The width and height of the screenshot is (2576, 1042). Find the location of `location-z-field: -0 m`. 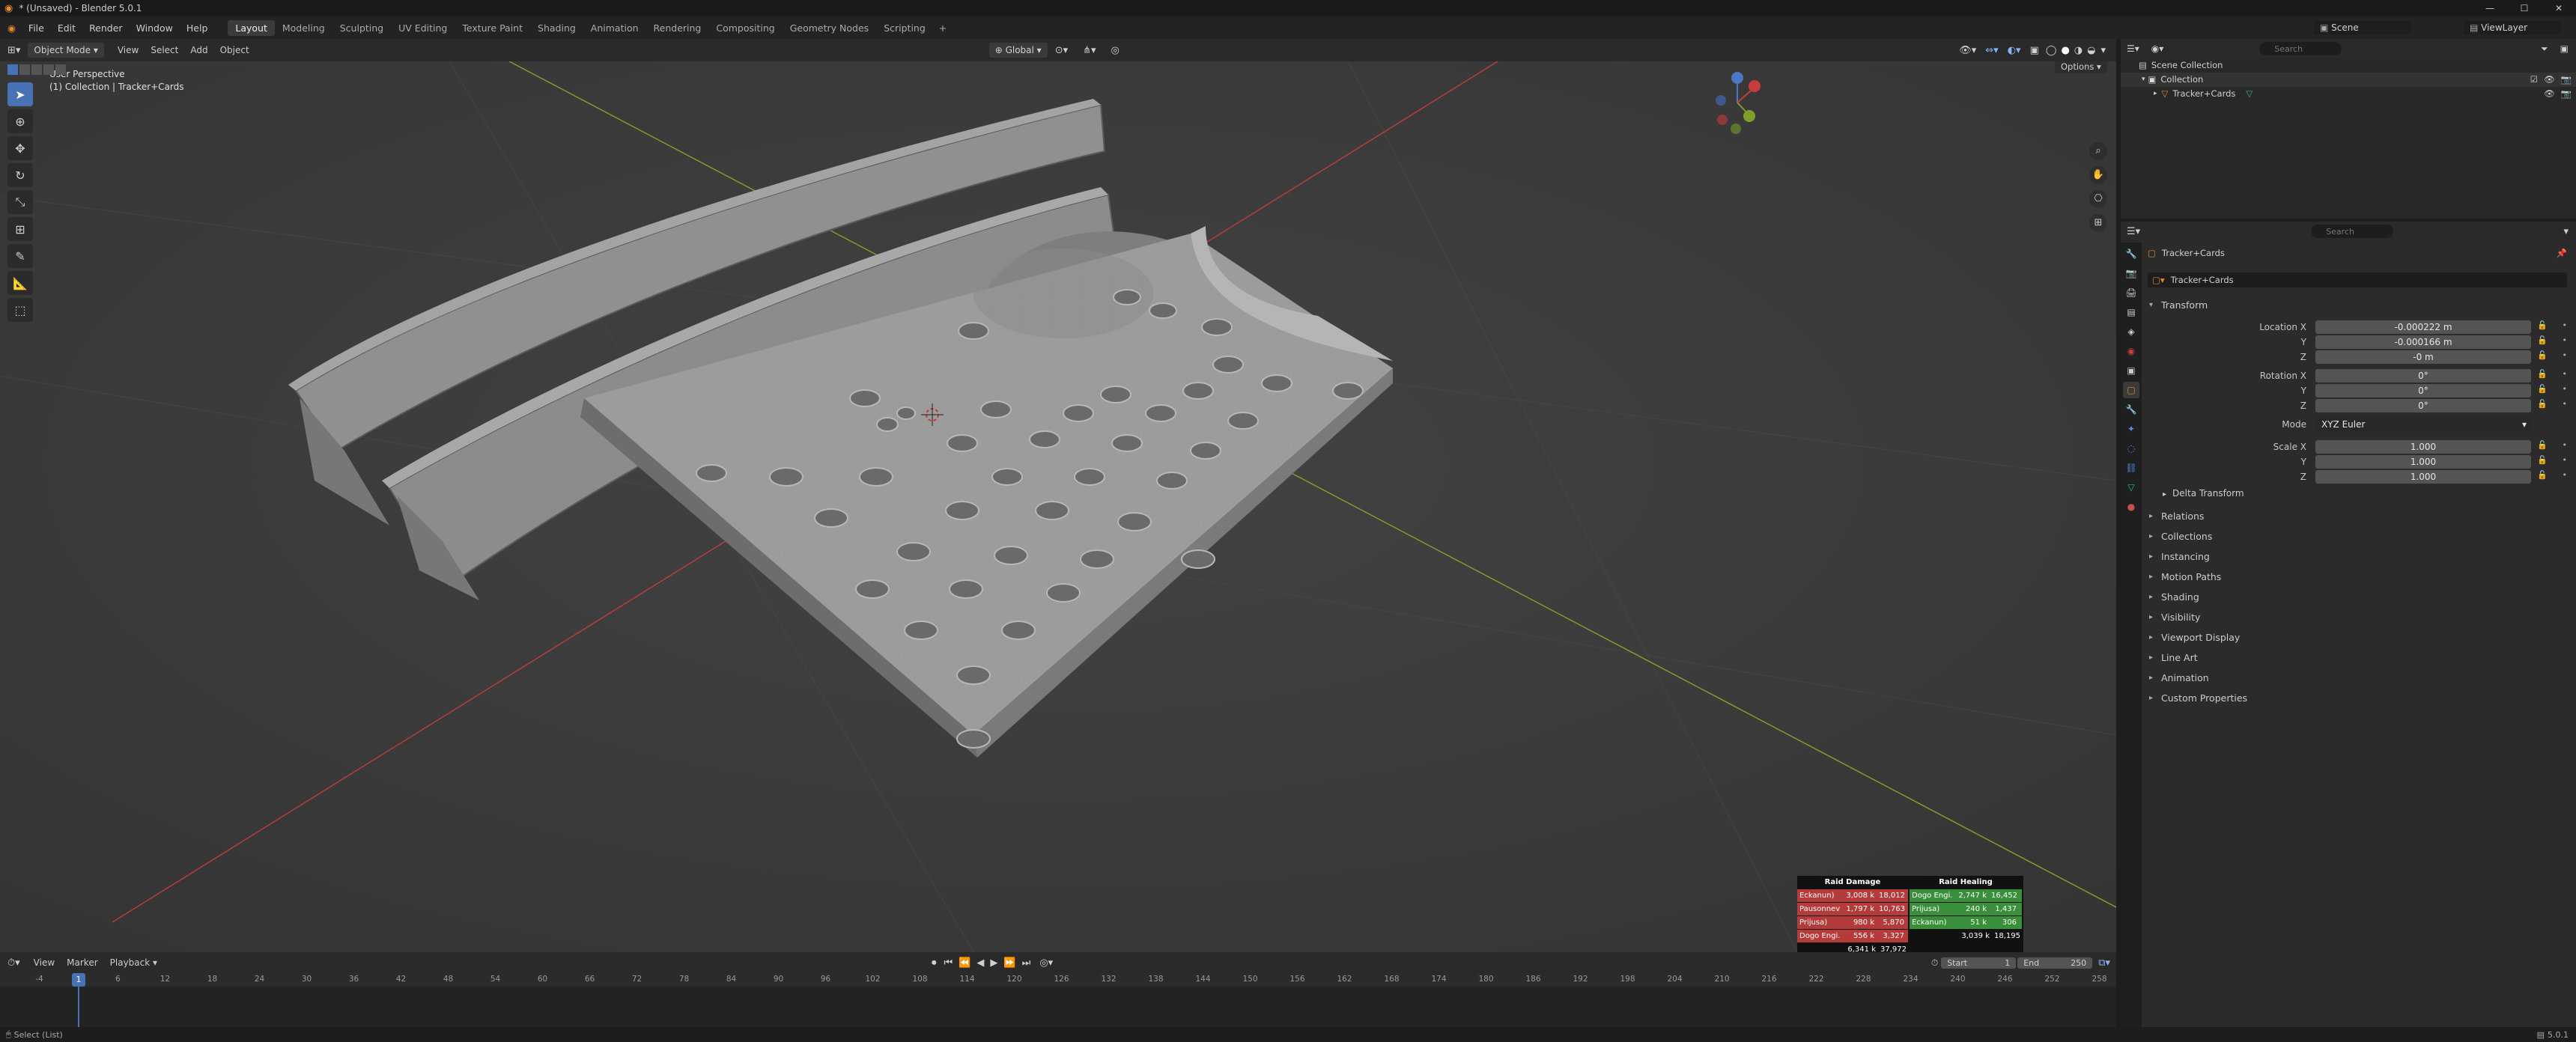

location-z-field: -0 m is located at coordinates (2423, 357).